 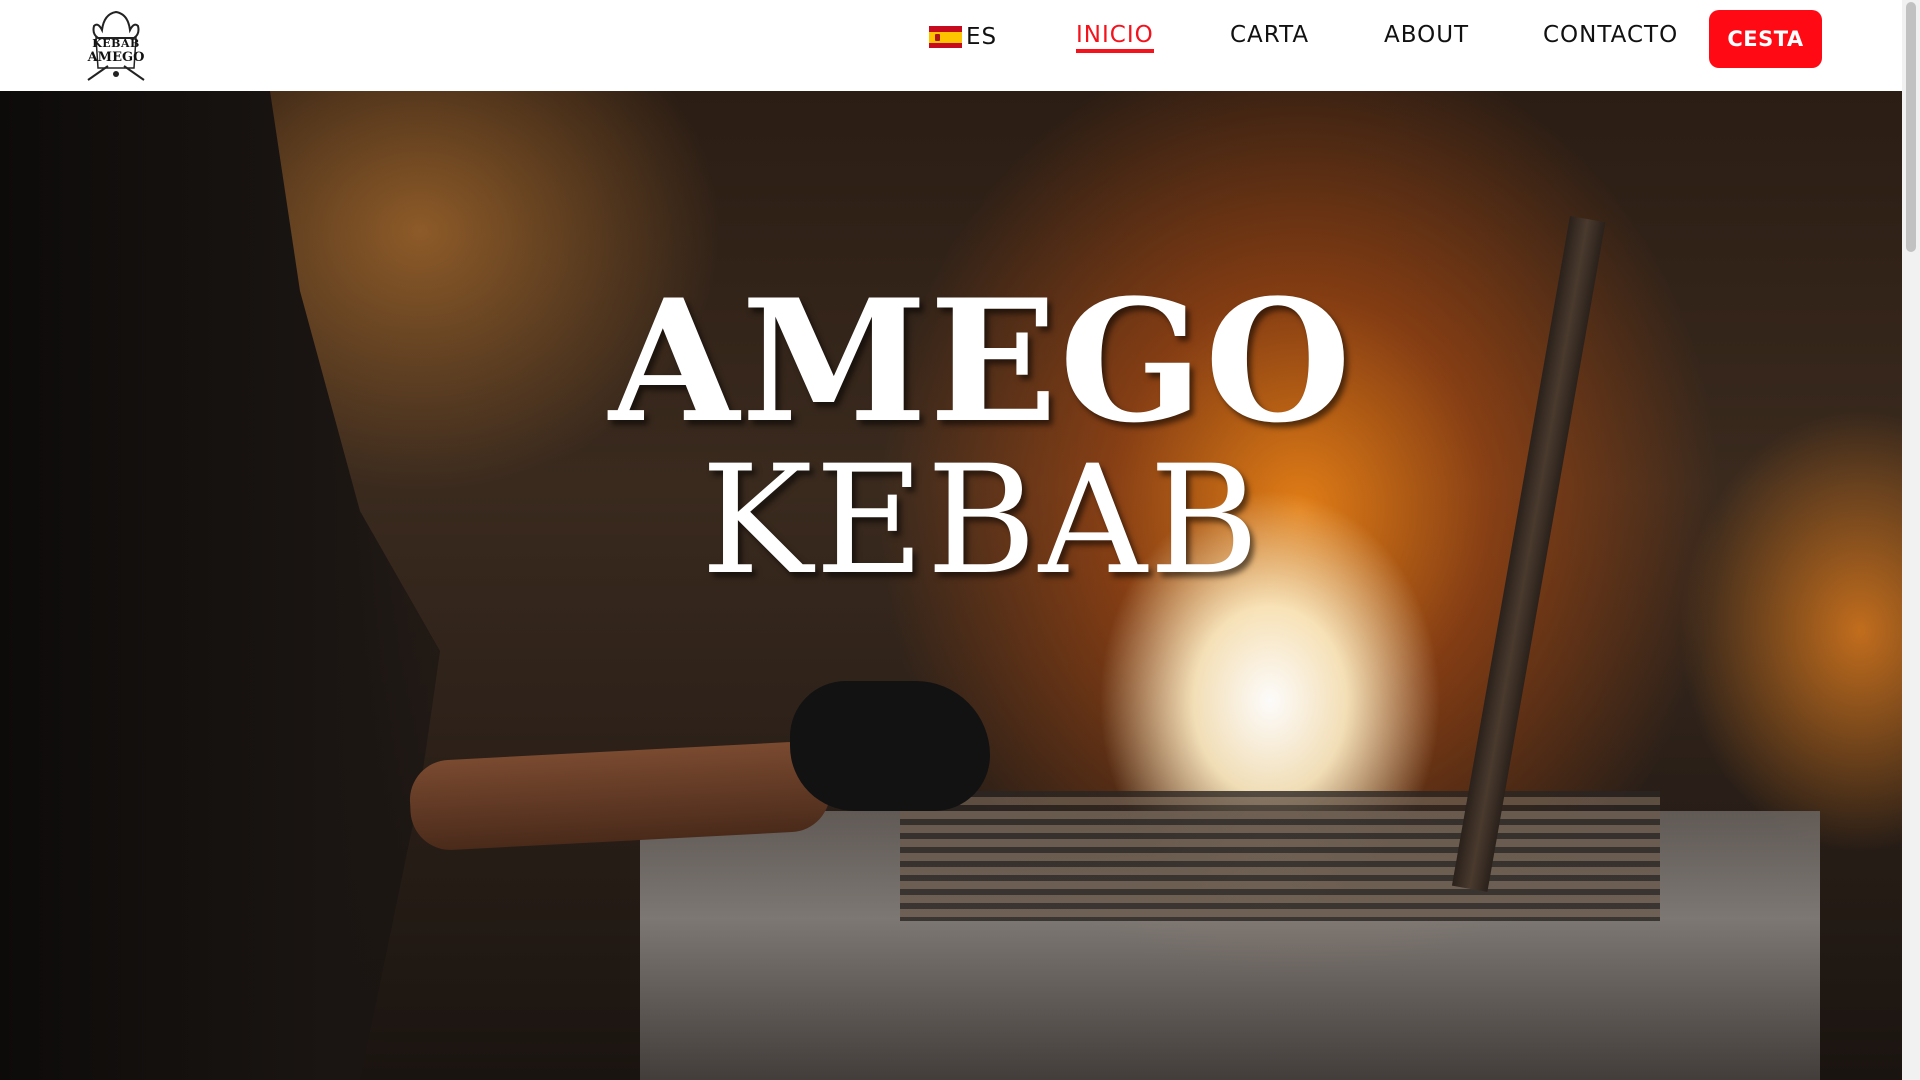 What do you see at coordinates (1269, 35) in the screenshot?
I see `nav-link-carta: CARTA` at bounding box center [1269, 35].